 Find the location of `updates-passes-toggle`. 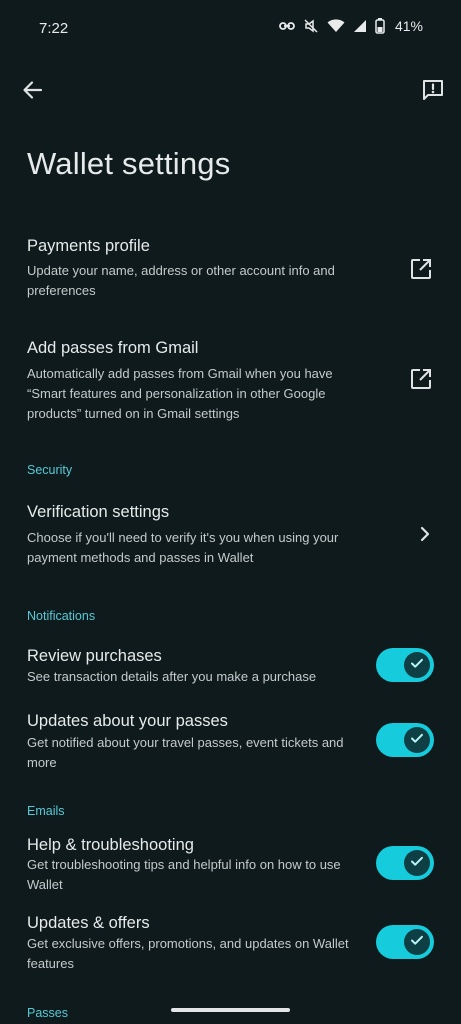

updates-passes-toggle is located at coordinates (405, 740).